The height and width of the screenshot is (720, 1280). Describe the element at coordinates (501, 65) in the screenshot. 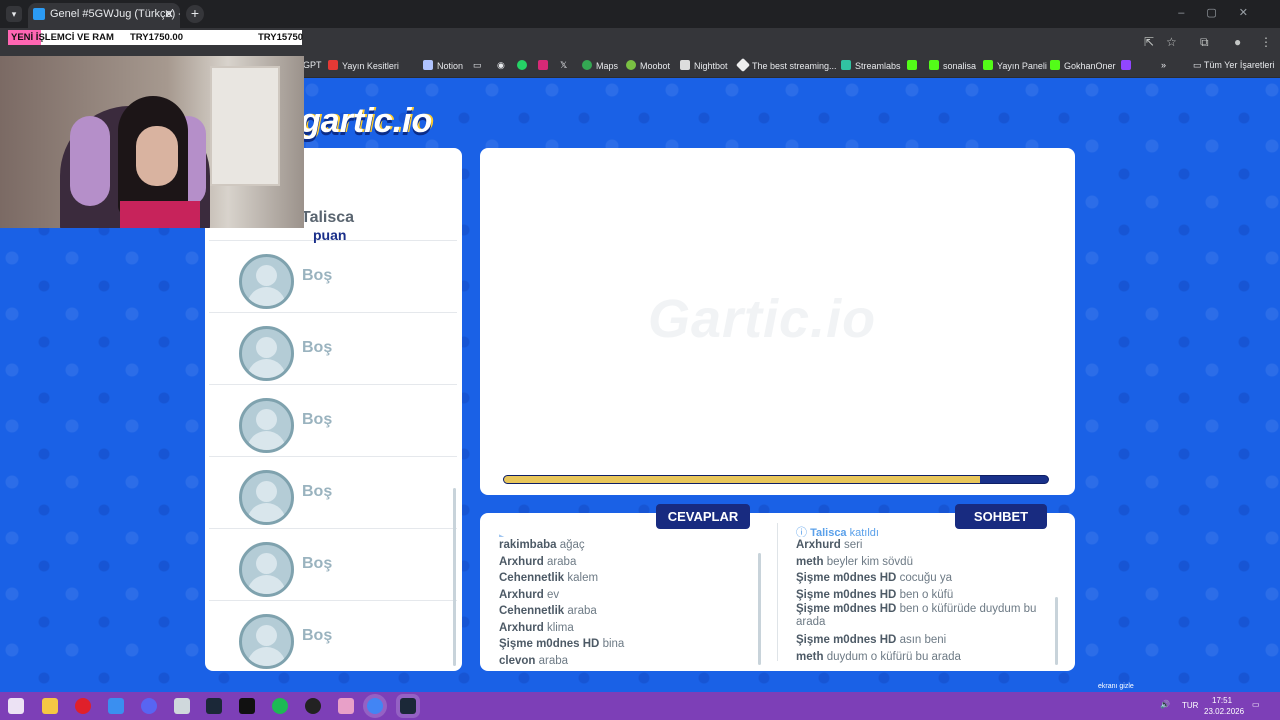

I see `chatgpt-icon: ◉` at that location.